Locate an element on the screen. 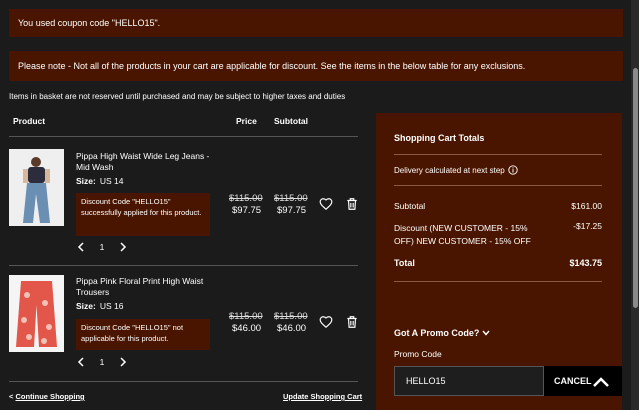  promo-button-label: CANCEL is located at coordinates (573, 381).